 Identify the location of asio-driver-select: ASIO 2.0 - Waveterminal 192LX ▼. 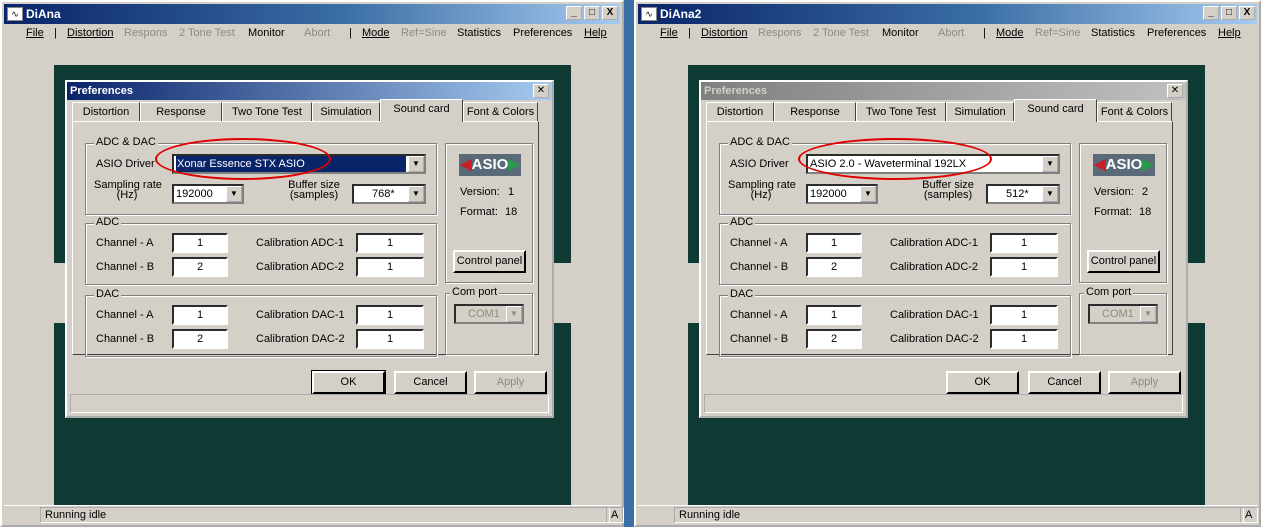
(933, 164).